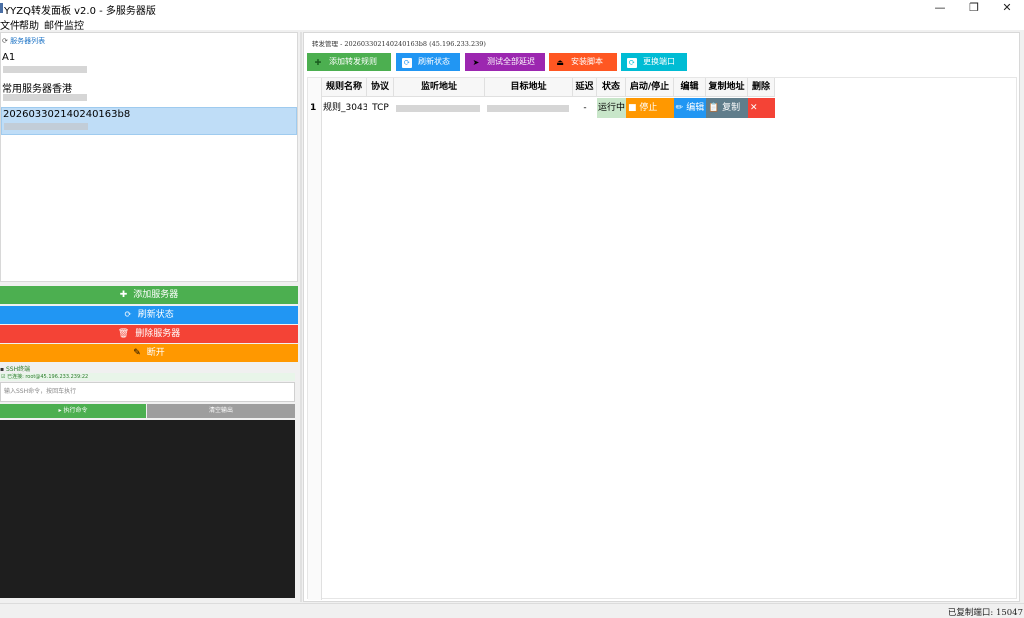  Describe the element at coordinates (123, 334) in the screenshot. I see `trash-icon: 🗑` at that location.